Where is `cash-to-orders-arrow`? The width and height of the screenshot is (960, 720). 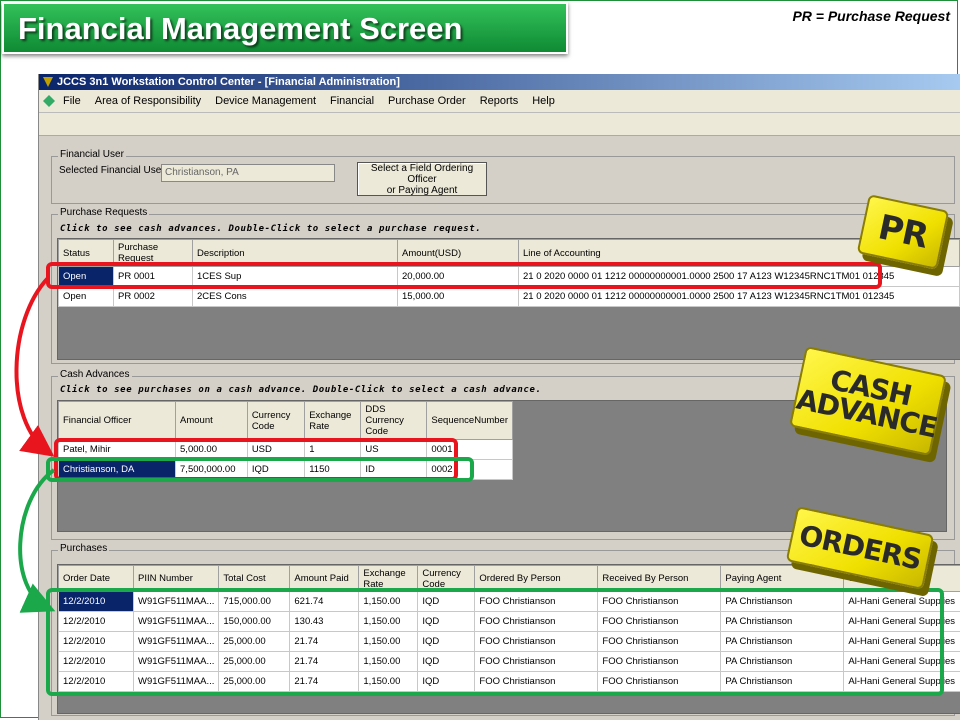
cash-to-orders-arrow is located at coordinates (37, 540).